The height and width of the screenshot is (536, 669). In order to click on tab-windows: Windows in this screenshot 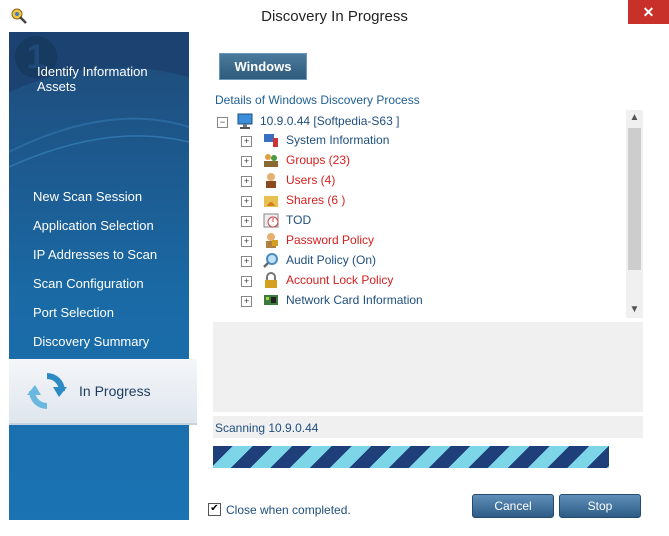, I will do `click(263, 66)`.